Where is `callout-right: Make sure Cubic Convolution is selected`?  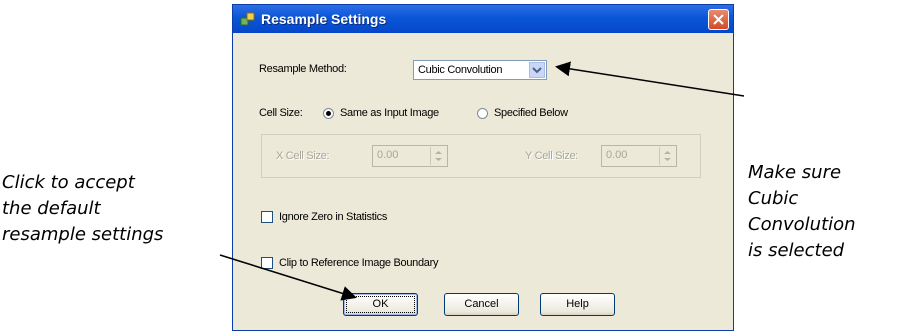 callout-right: Make sure Cubic Convolution is selected is located at coordinates (802, 214).